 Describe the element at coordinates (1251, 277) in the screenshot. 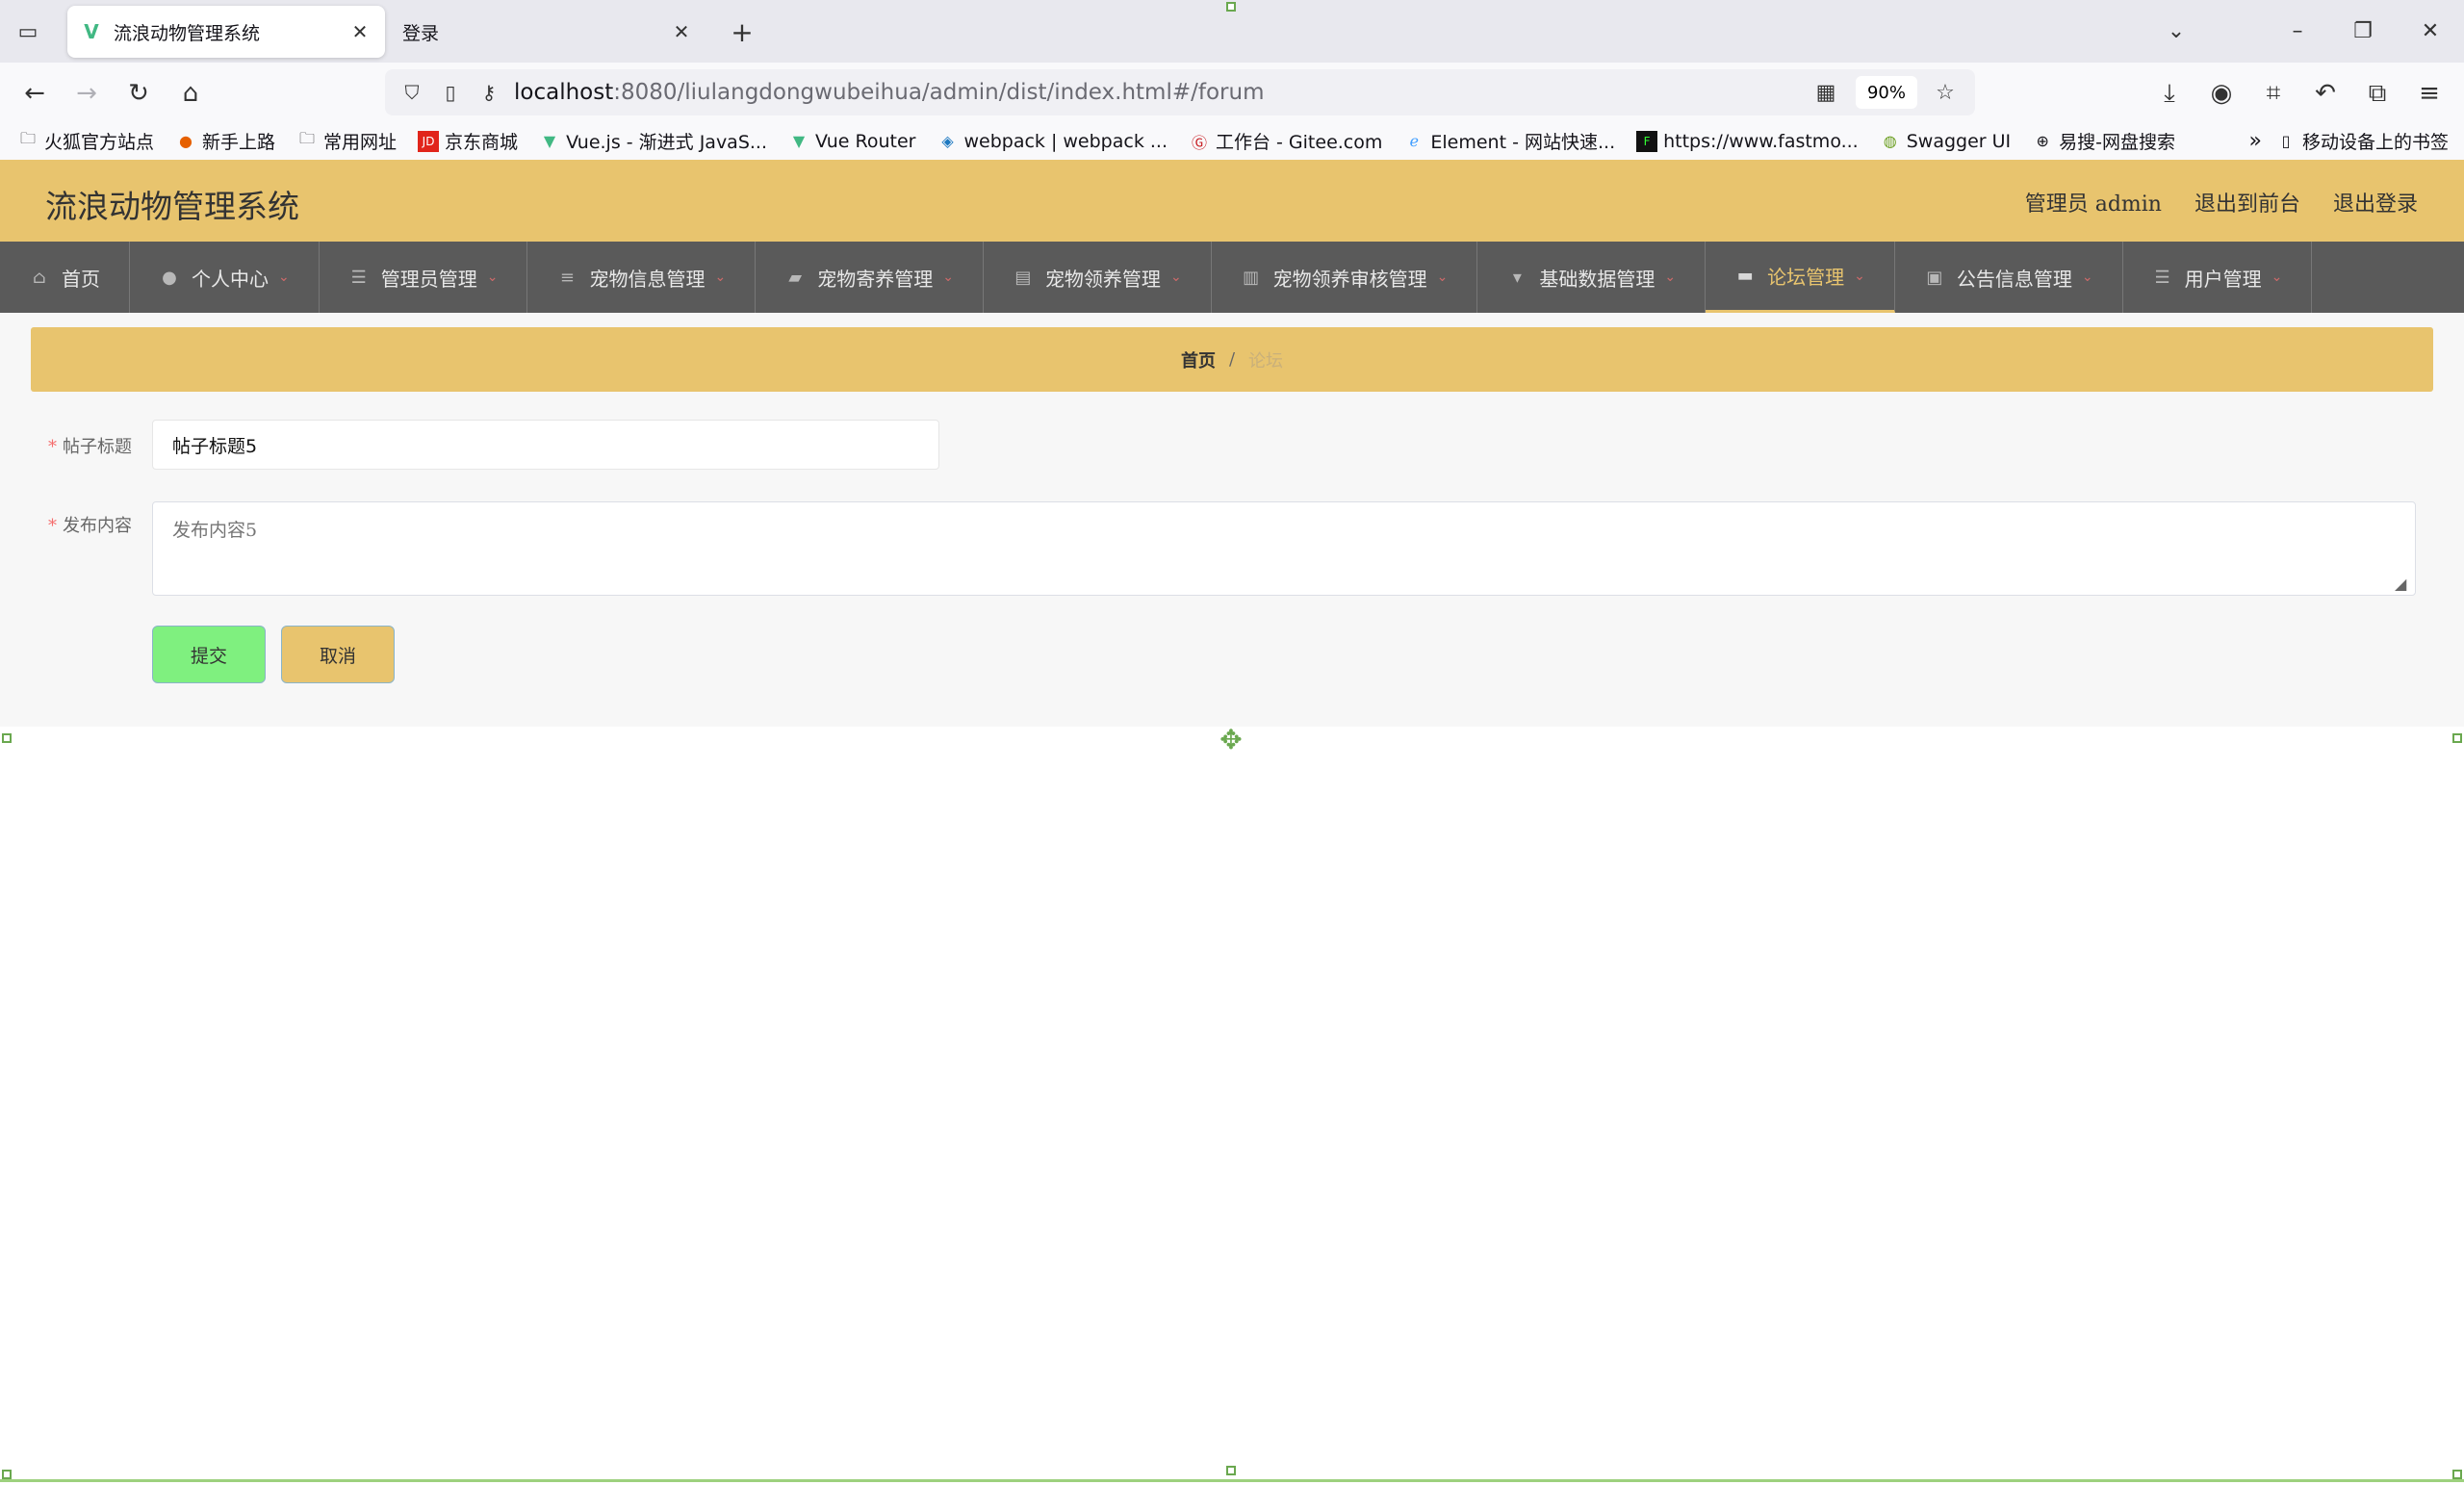

I see `book-icon: ▥` at that location.